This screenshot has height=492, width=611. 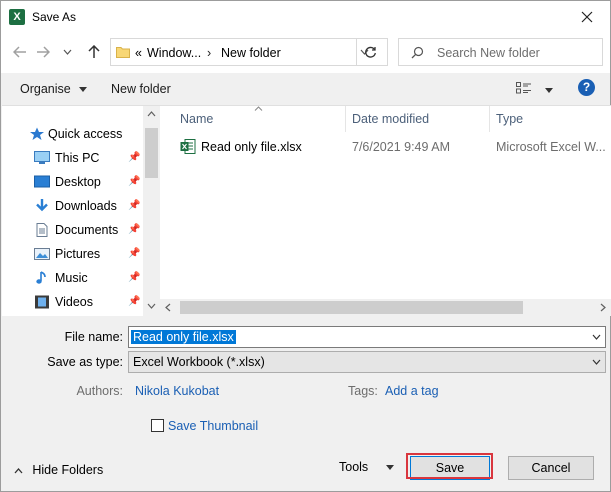 I want to click on column-header-name: Name, so click(x=260, y=119).